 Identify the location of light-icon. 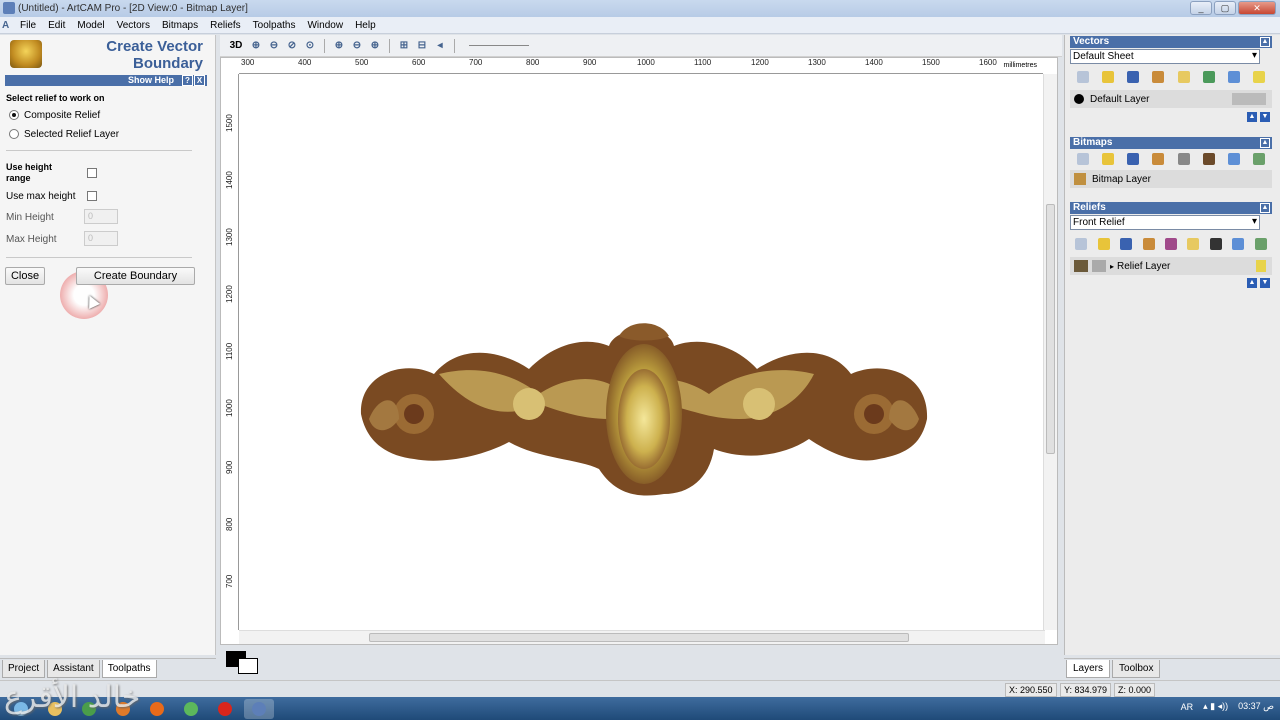
(1259, 77).